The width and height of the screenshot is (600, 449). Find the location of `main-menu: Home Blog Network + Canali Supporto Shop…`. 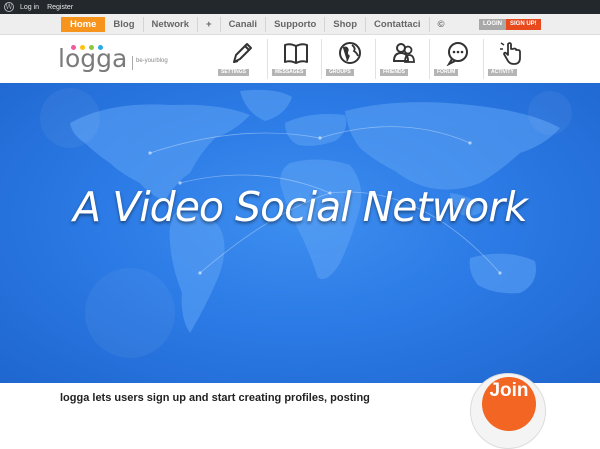

main-menu: Home Blog Network + Canali Supporto Shop… is located at coordinates (257, 24).